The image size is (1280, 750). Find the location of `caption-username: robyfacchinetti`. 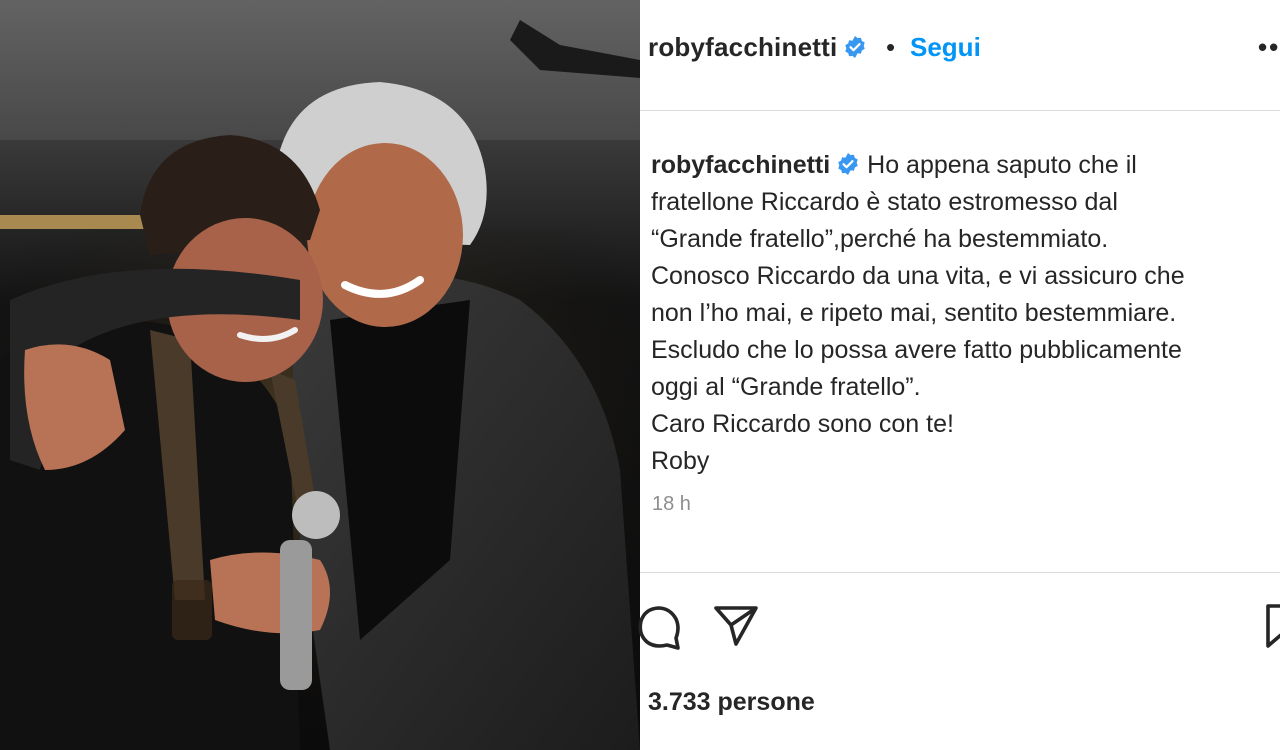

caption-username: robyfacchinetti is located at coordinates (740, 165).